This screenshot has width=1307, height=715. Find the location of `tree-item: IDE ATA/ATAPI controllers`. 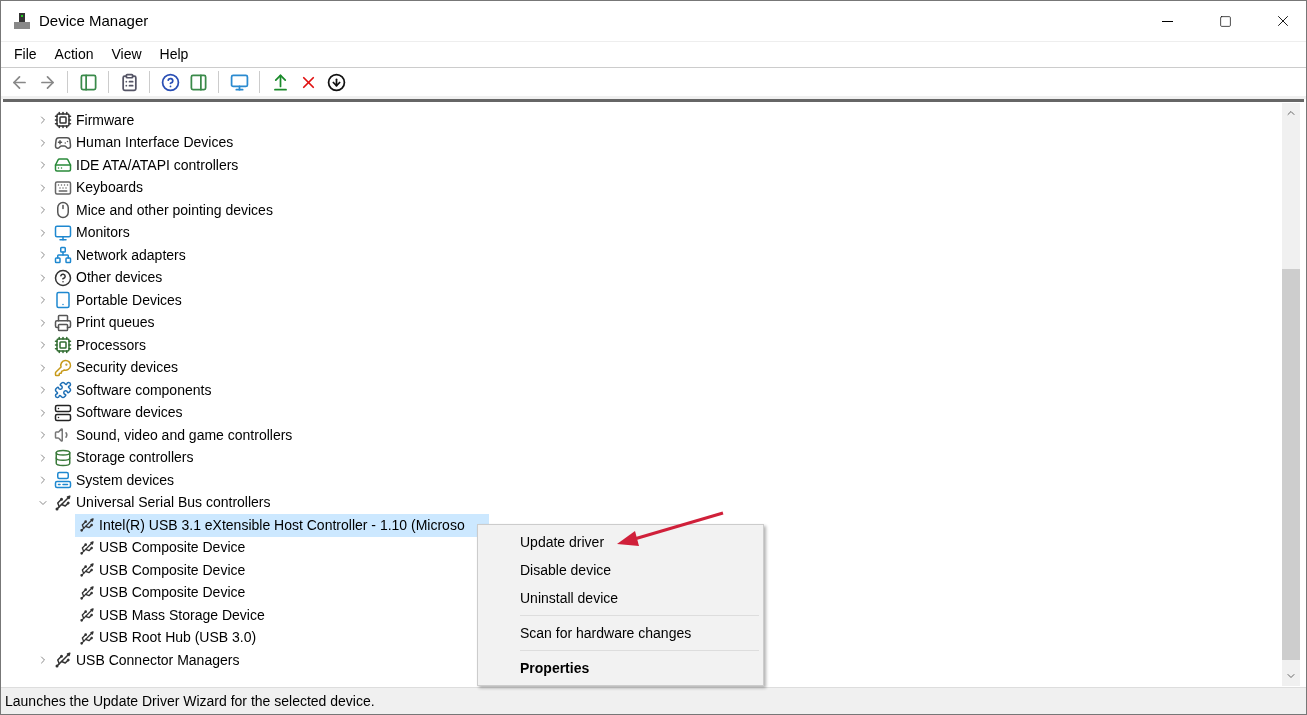

tree-item: IDE ATA/ATAPI controllers is located at coordinates (157, 165).